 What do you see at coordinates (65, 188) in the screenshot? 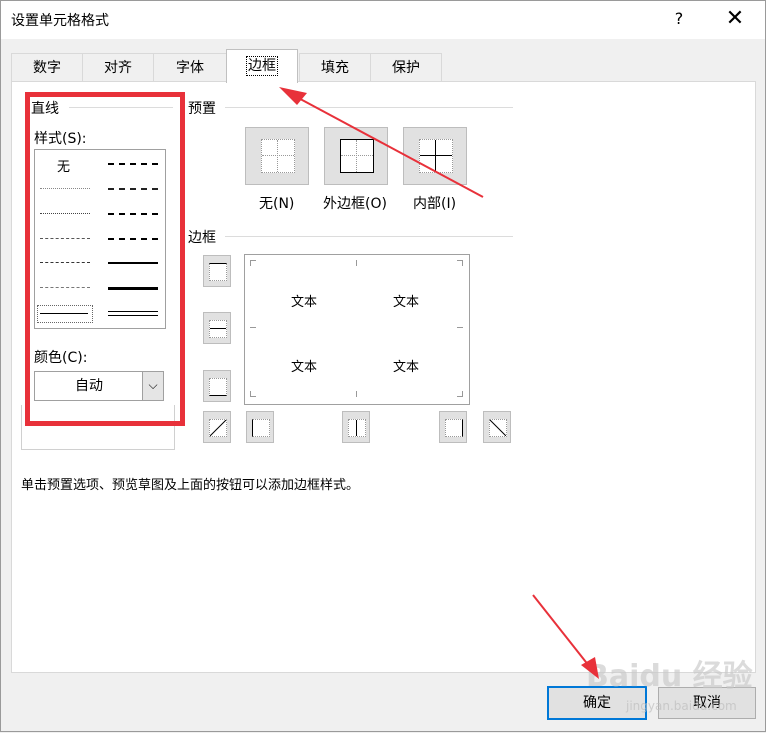
I see `line-style-hair` at bounding box center [65, 188].